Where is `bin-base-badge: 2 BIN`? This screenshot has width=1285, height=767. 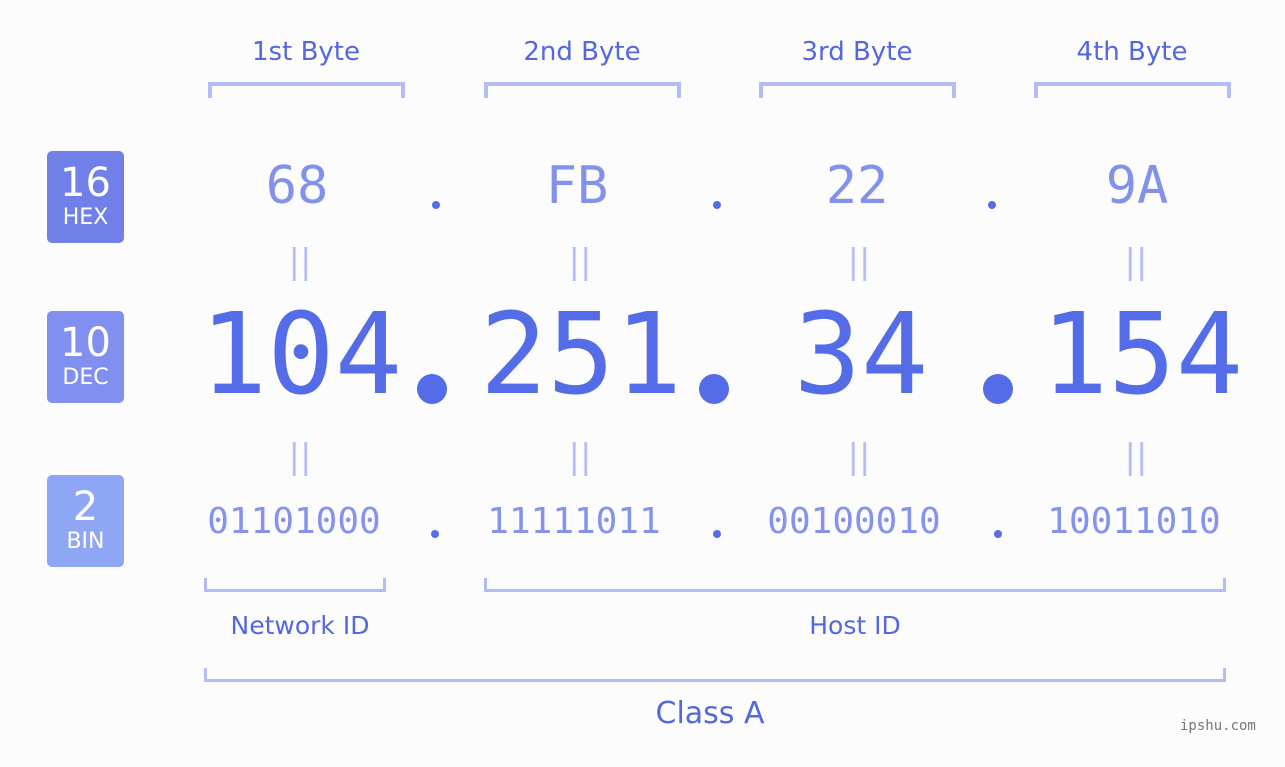 bin-base-badge: 2 BIN is located at coordinates (85, 521).